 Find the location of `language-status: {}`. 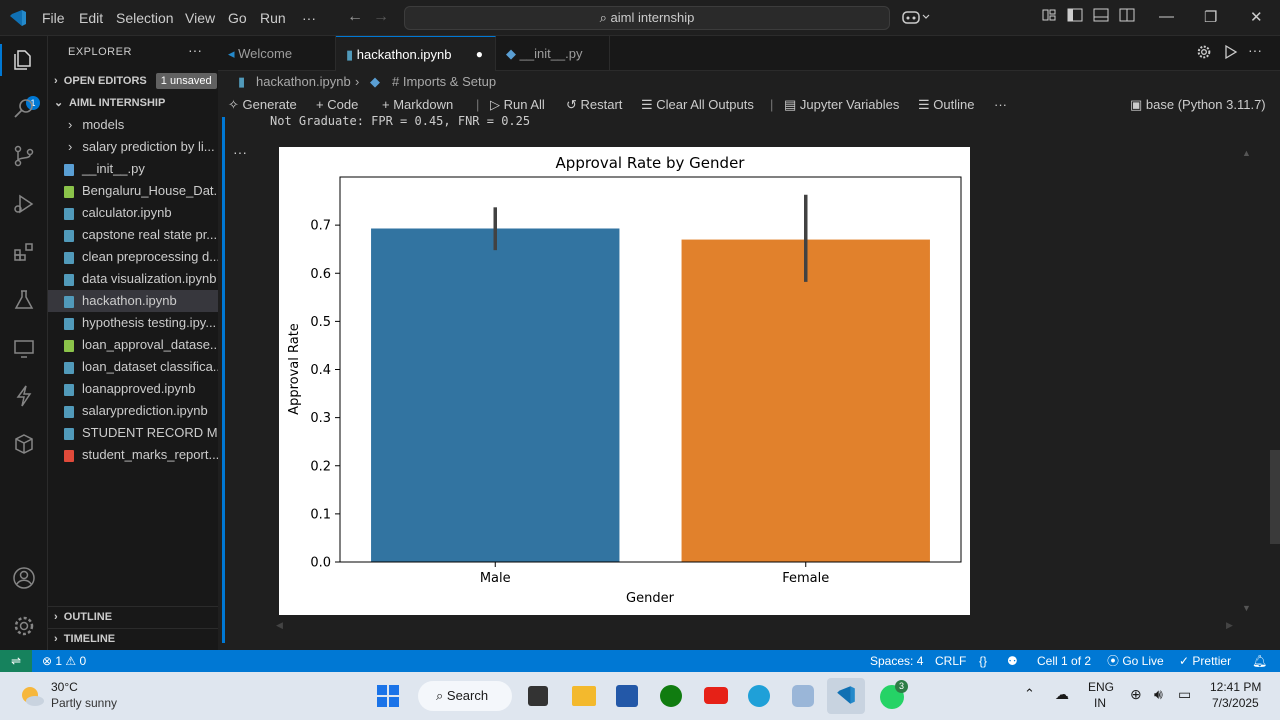

language-status: {} is located at coordinates (983, 661).